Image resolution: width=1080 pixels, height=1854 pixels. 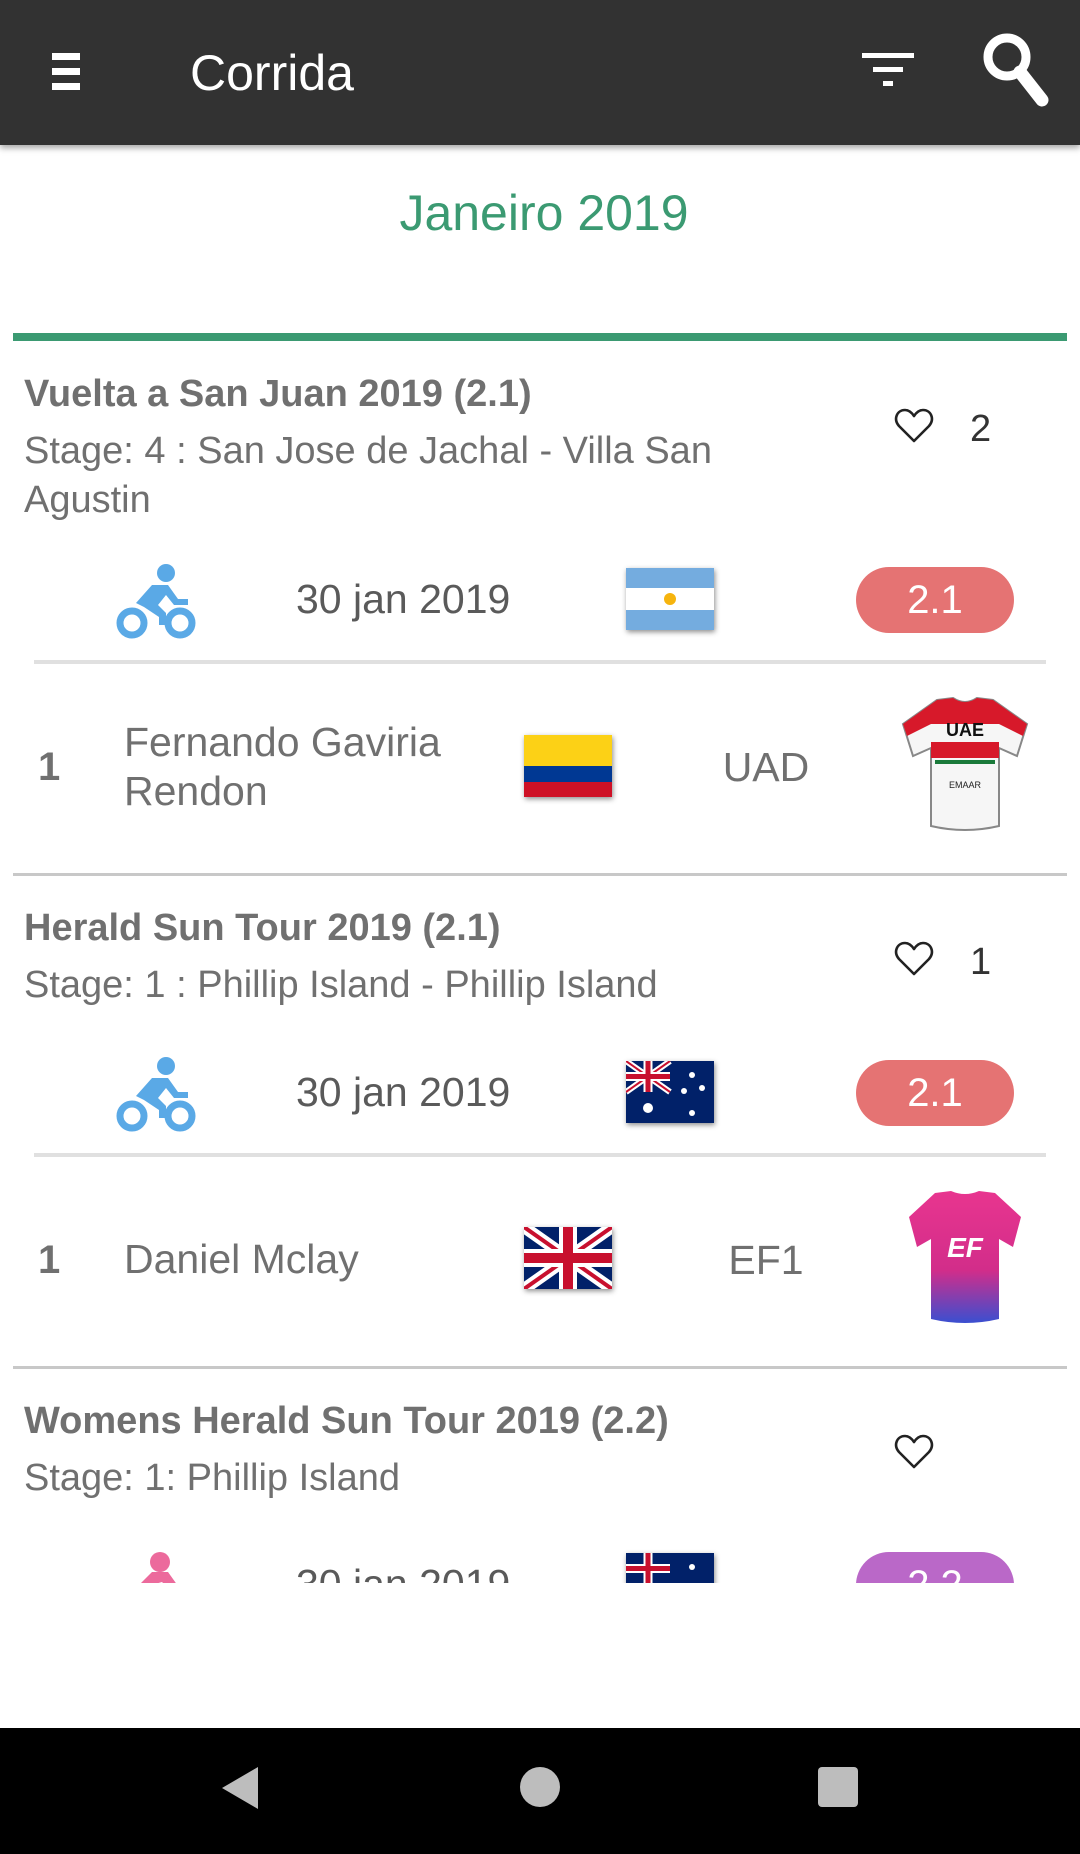 I want to click on category-badge: 2.2, so click(x=935, y=1567).